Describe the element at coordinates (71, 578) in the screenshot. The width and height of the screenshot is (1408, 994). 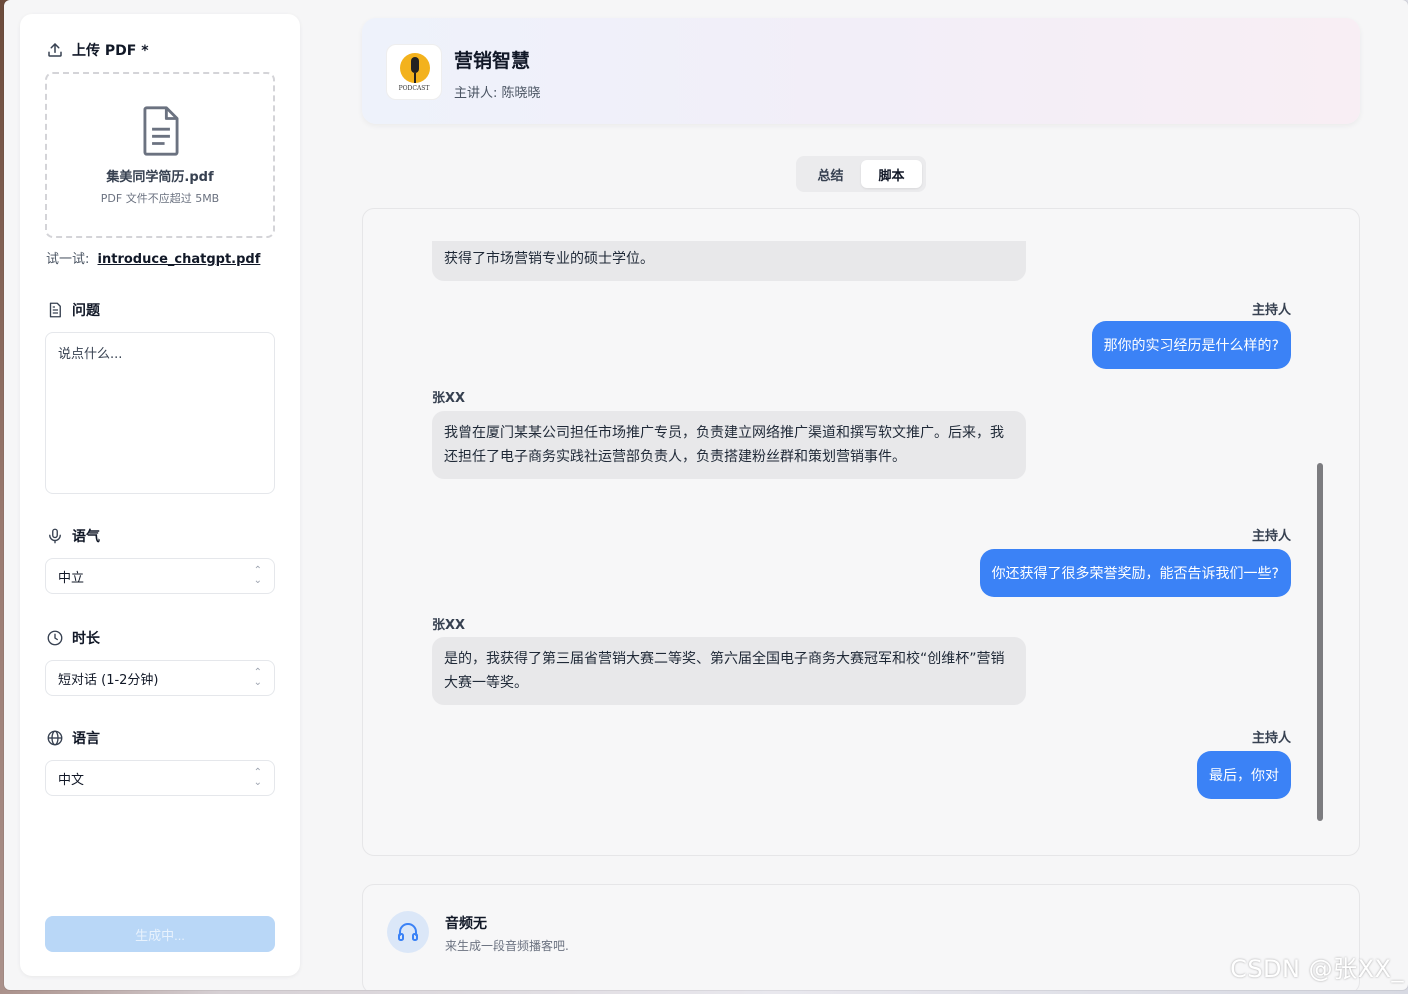
I see `tone-select-value: 中立` at that location.